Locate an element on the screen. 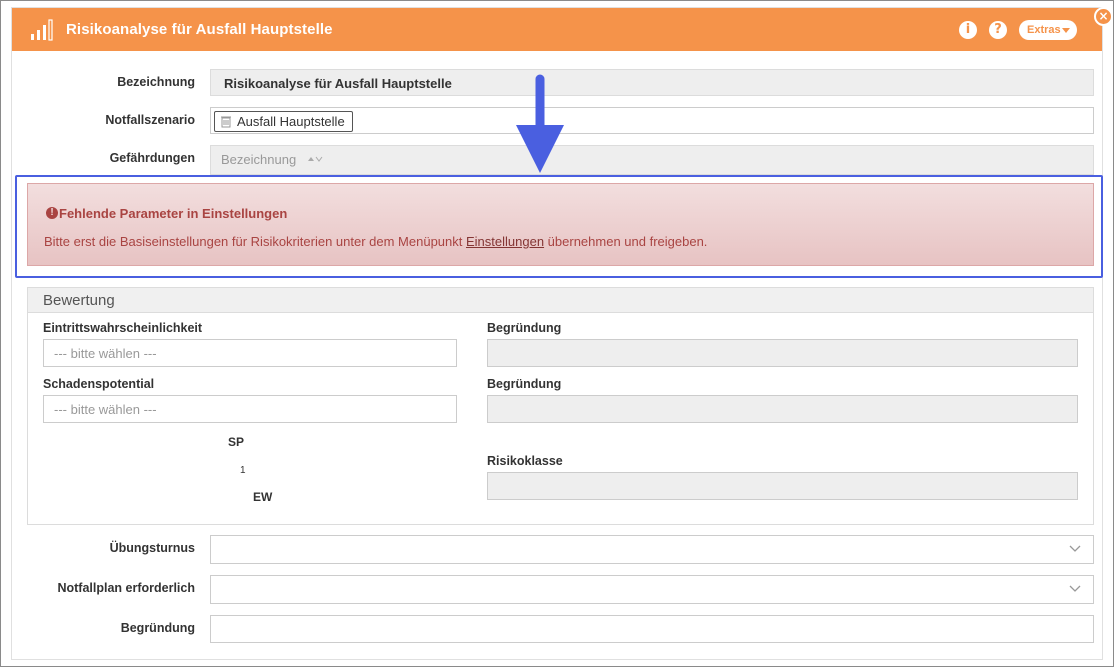 The width and height of the screenshot is (1114, 667). begruendung-label: Begründung is located at coordinates (157, 628).